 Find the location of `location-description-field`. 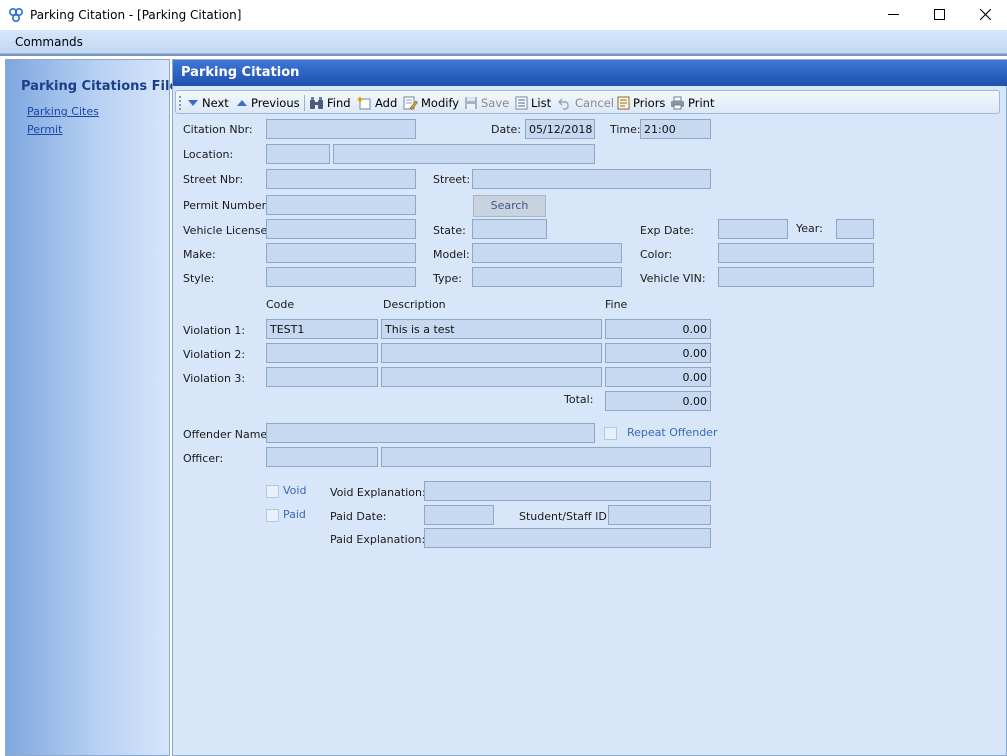

location-description-field is located at coordinates (464, 154).